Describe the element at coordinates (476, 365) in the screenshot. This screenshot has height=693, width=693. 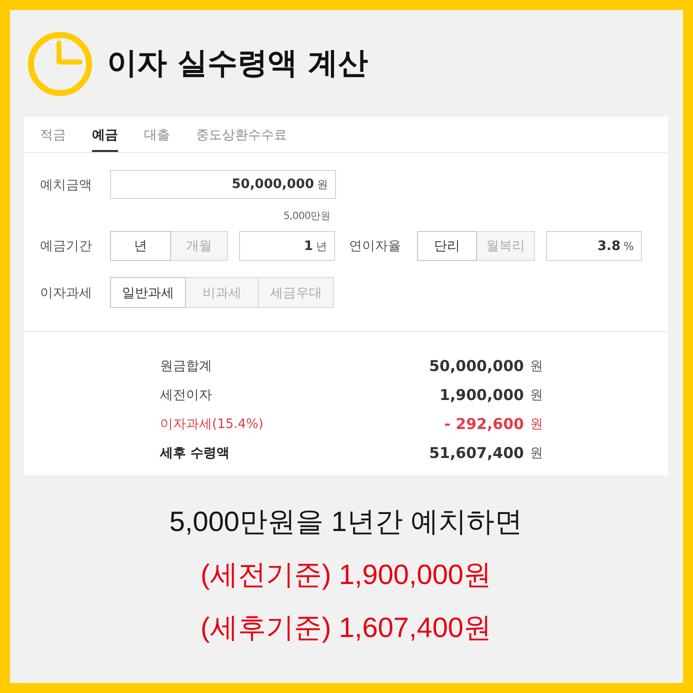
I see `result-value: 50,000,000` at that location.